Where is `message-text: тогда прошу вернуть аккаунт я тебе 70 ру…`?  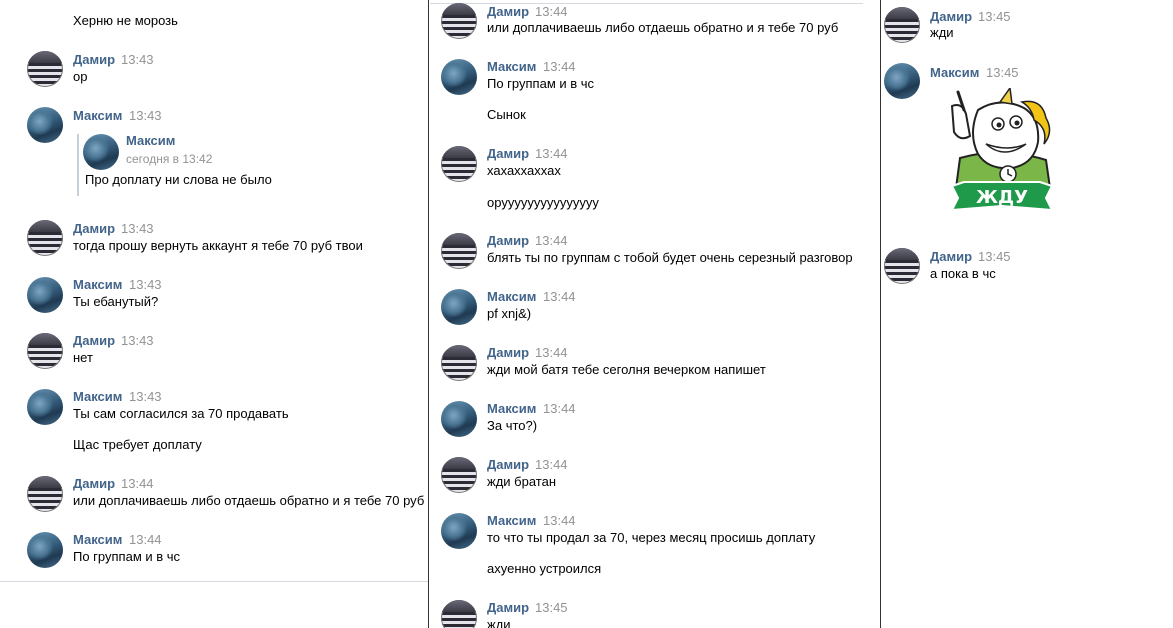
message-text: тогда прошу вернуть аккаунт я тебе 70 ру… is located at coordinates (218, 245).